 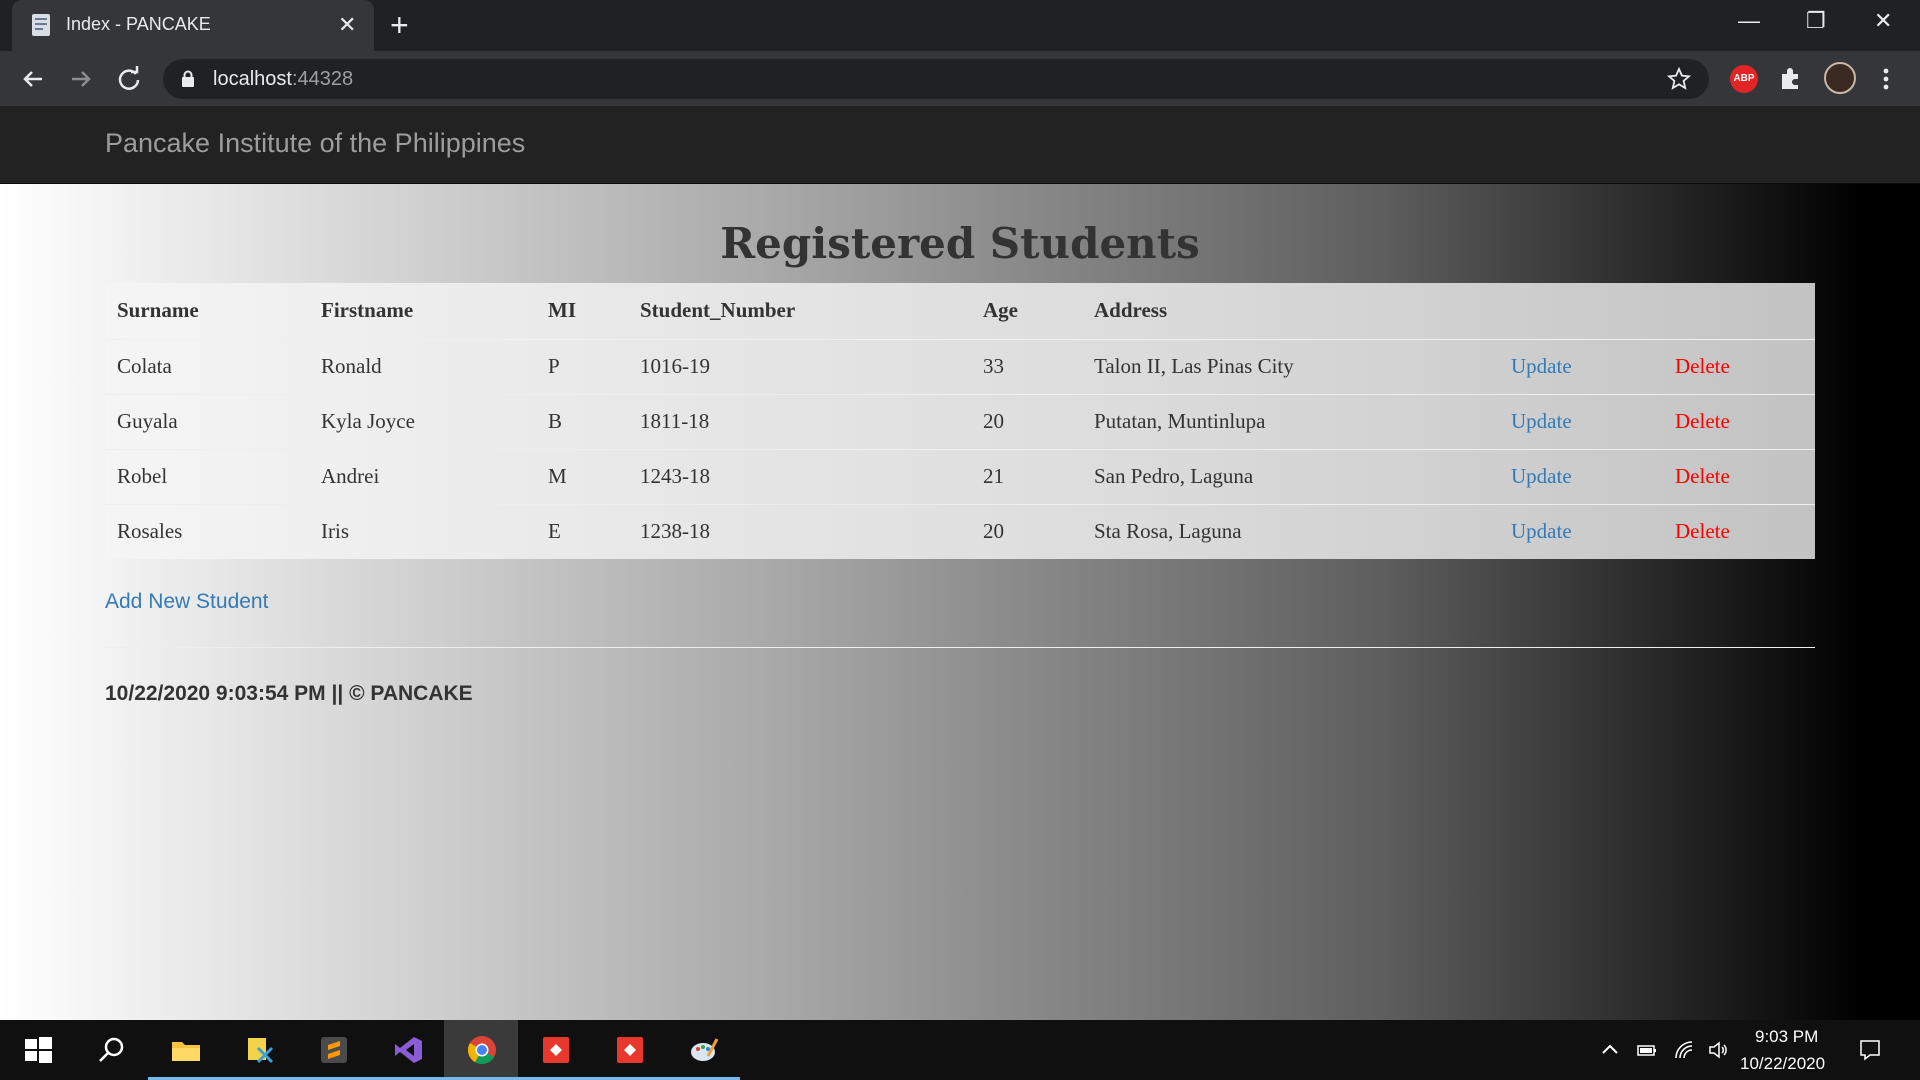 What do you see at coordinates (1290, 311) in the screenshot?
I see `column-header-address: Address` at bounding box center [1290, 311].